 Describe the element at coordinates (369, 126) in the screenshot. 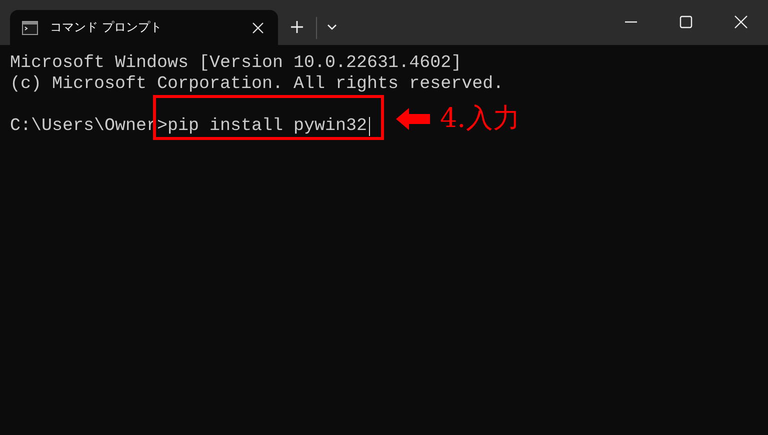

I see `text-cursor` at that location.